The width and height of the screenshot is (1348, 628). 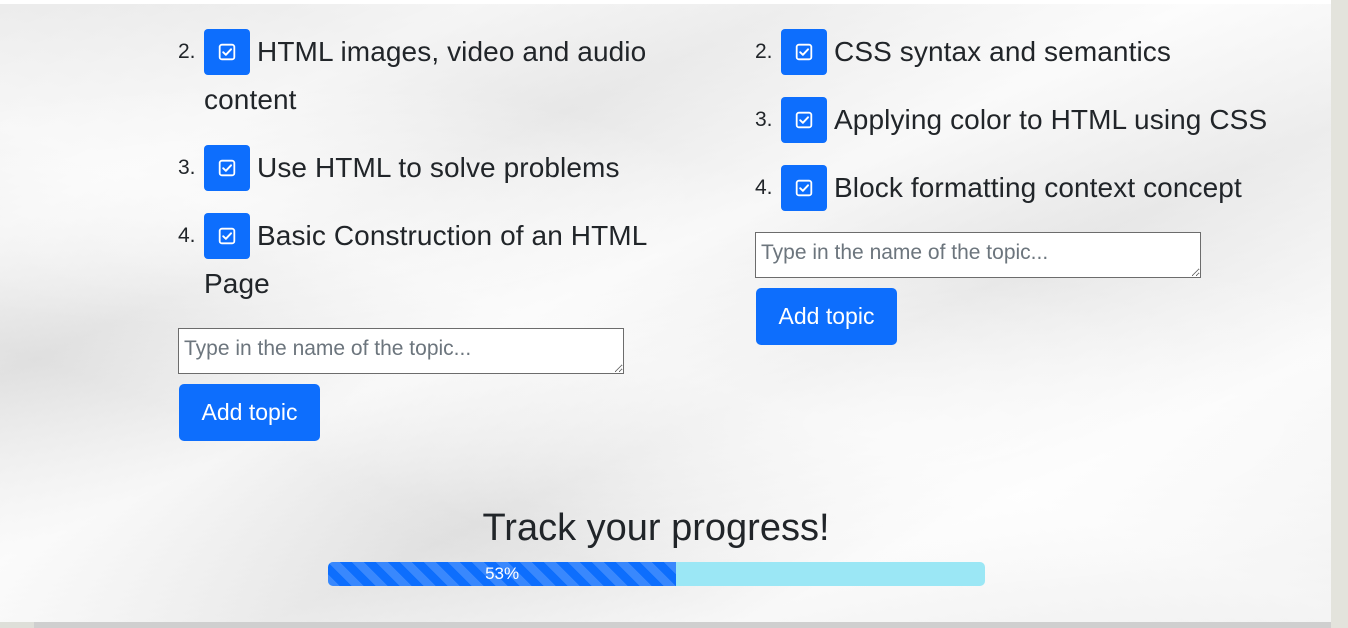 What do you see at coordinates (502, 574) in the screenshot?
I see `progress-fill: 53%` at bounding box center [502, 574].